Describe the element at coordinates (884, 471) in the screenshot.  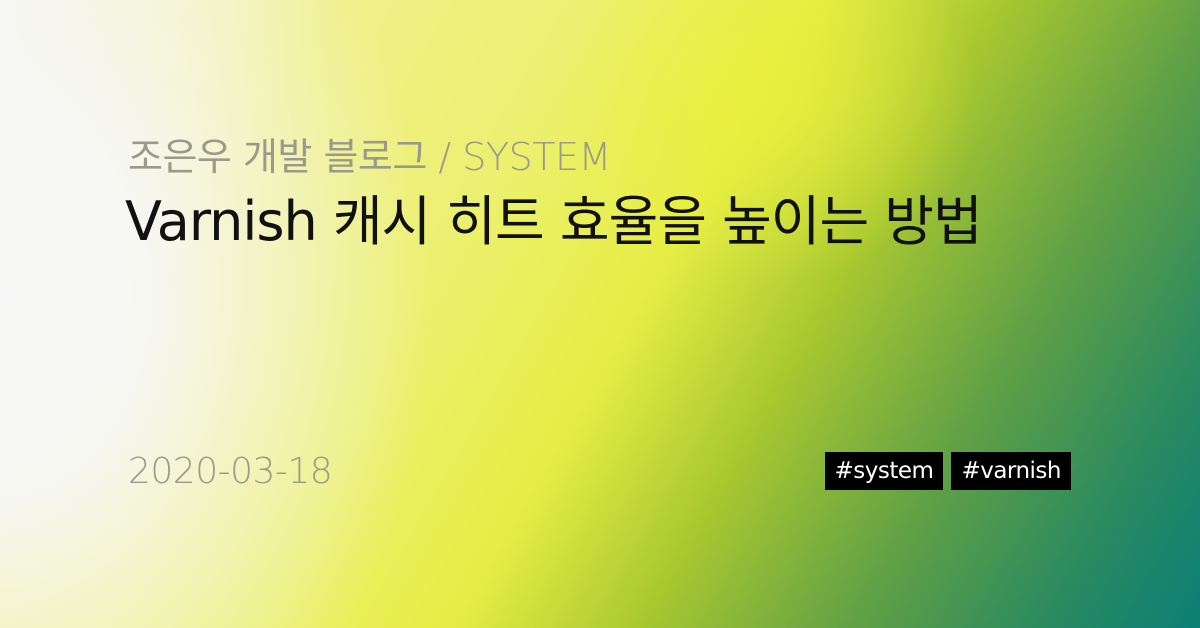
I see `tag-system: #system` at that location.